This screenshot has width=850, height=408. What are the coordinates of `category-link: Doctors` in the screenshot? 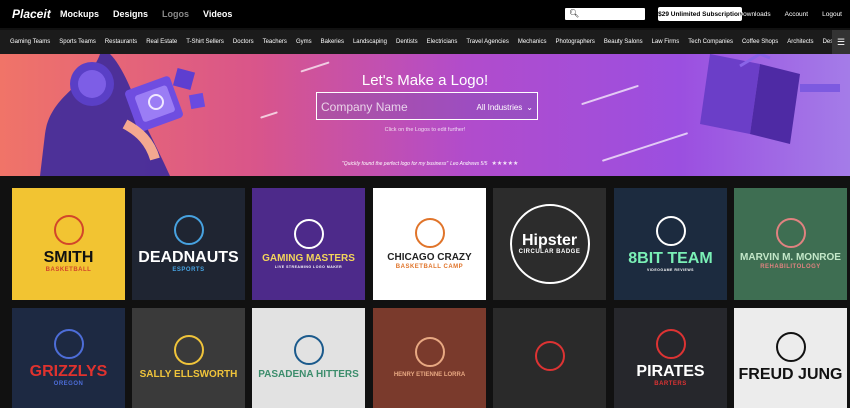 It's located at (243, 42).